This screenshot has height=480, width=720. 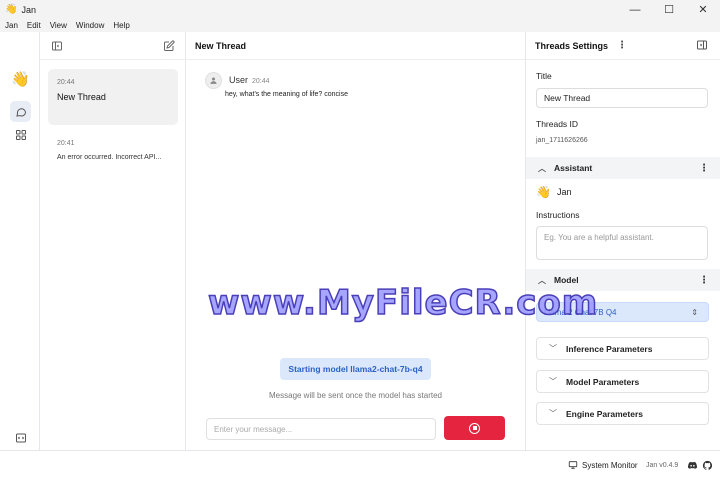 I want to click on stop-button, so click(x=474, y=428).